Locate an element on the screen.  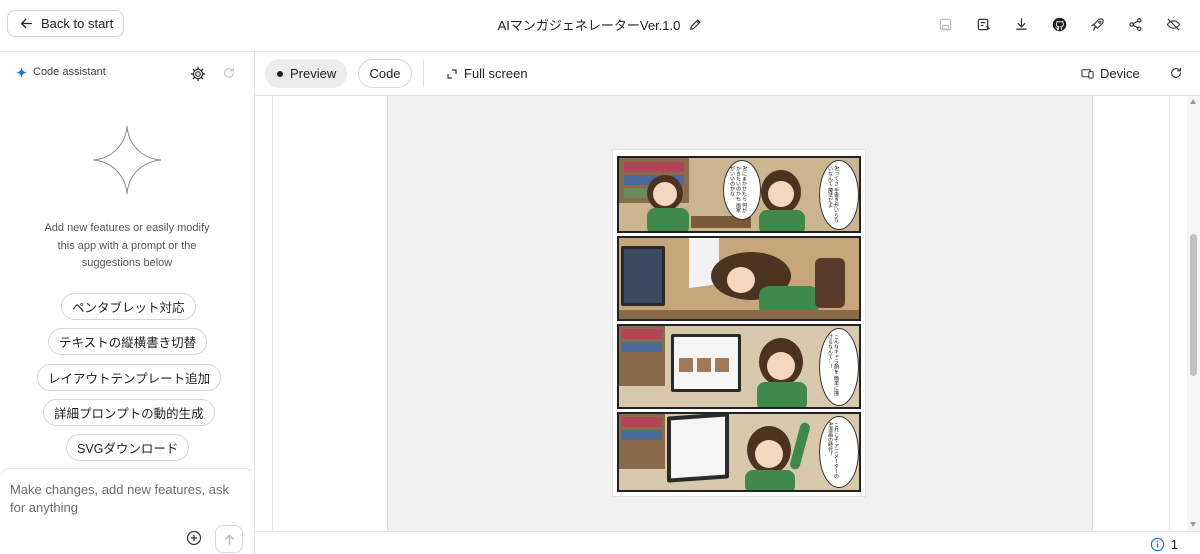
info-icon is located at coordinates (1157, 544).